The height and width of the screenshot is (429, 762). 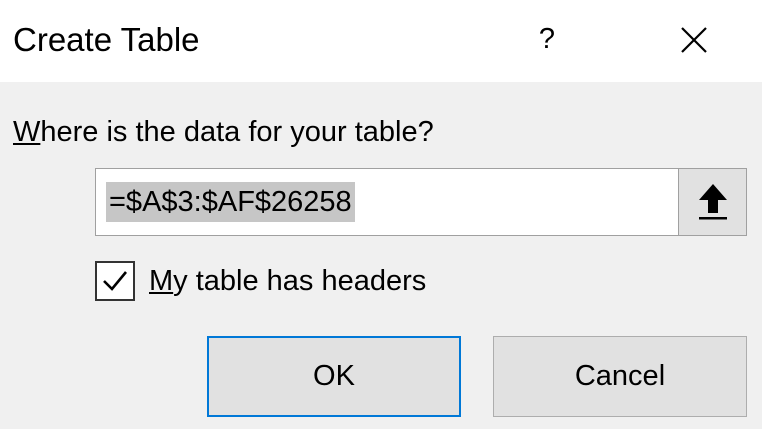 What do you see at coordinates (106, 39) in the screenshot?
I see `dialog-title: Create Table` at bounding box center [106, 39].